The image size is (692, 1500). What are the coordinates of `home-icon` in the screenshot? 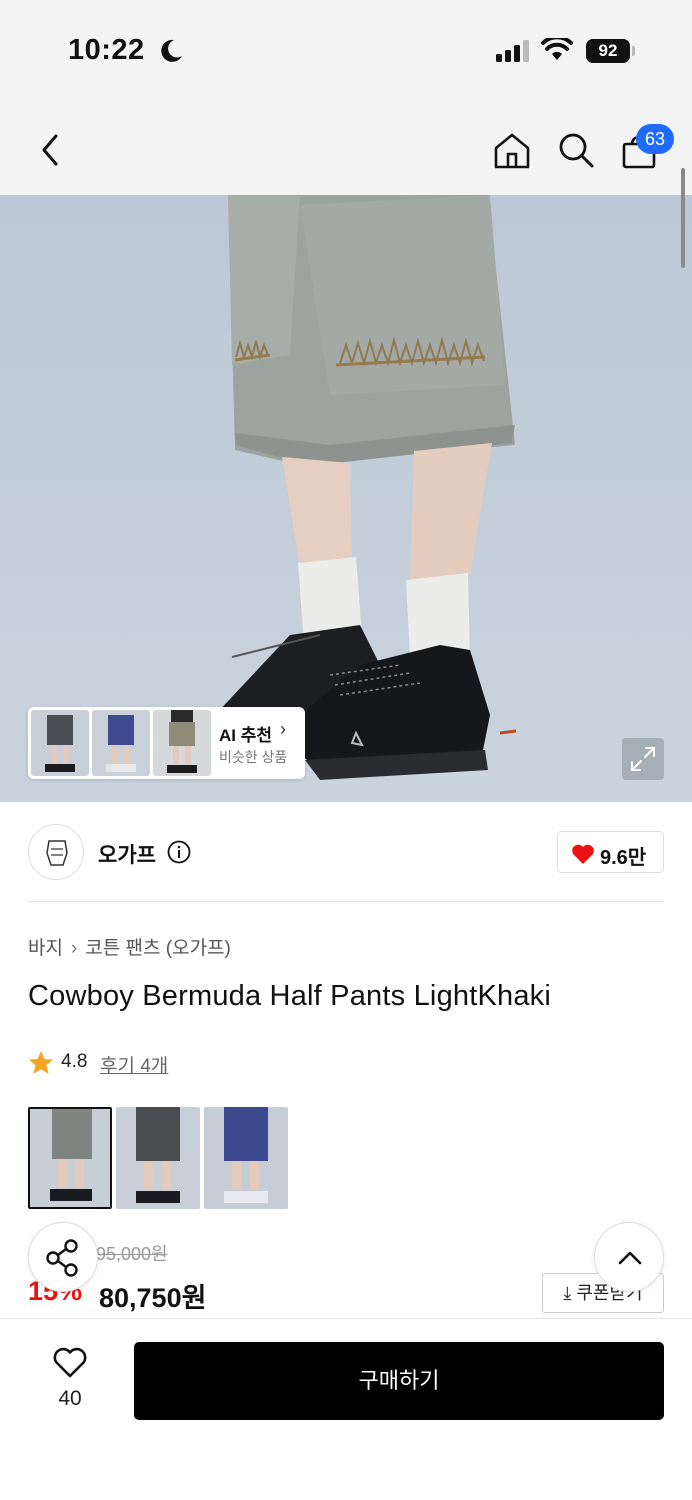 It's located at (512, 150).